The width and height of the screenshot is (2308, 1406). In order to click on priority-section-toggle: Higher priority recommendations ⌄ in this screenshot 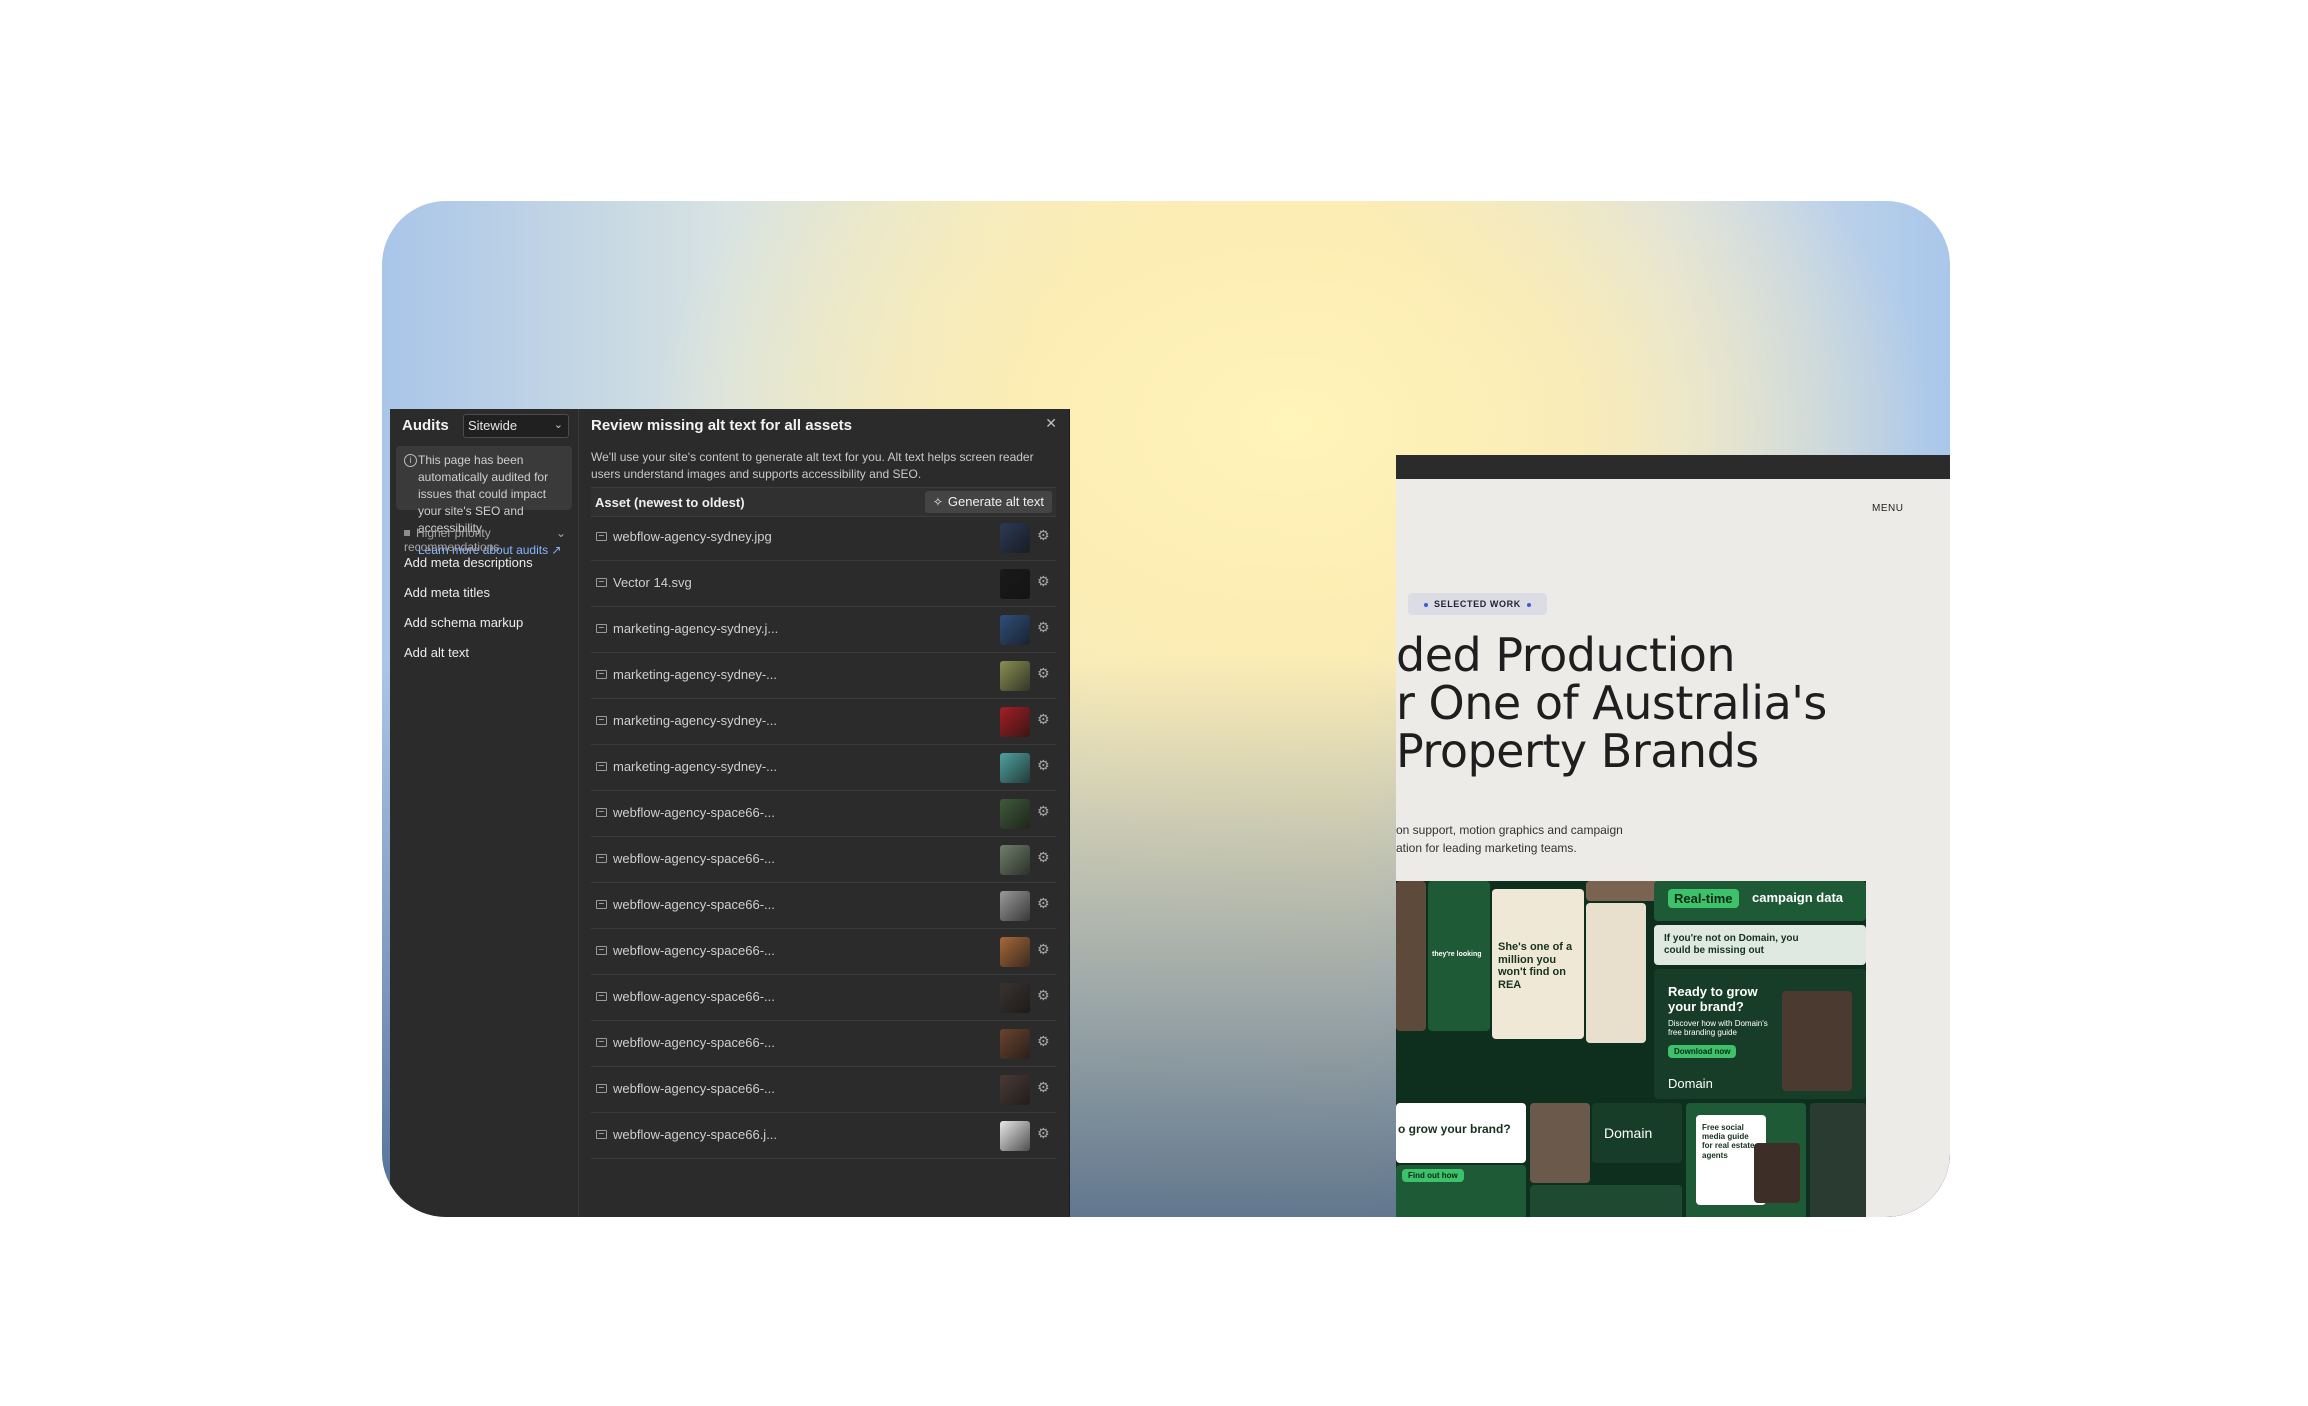, I will do `click(487, 540)`.